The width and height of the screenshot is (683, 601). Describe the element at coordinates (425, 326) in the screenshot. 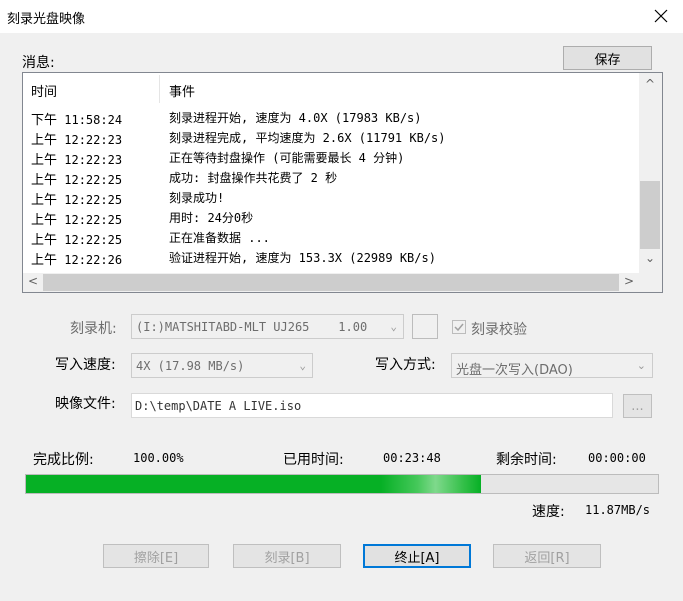

I see `burner-options-button` at that location.